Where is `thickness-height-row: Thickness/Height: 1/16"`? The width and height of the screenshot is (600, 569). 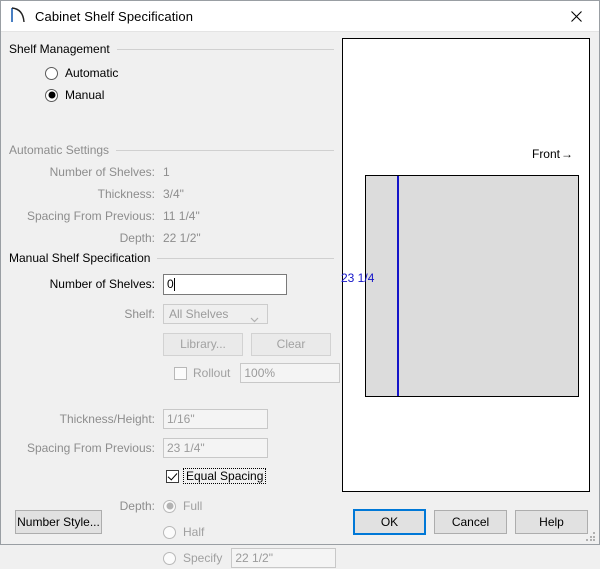
thickness-height-row: Thickness/Height: 1/16" is located at coordinates (170, 419).